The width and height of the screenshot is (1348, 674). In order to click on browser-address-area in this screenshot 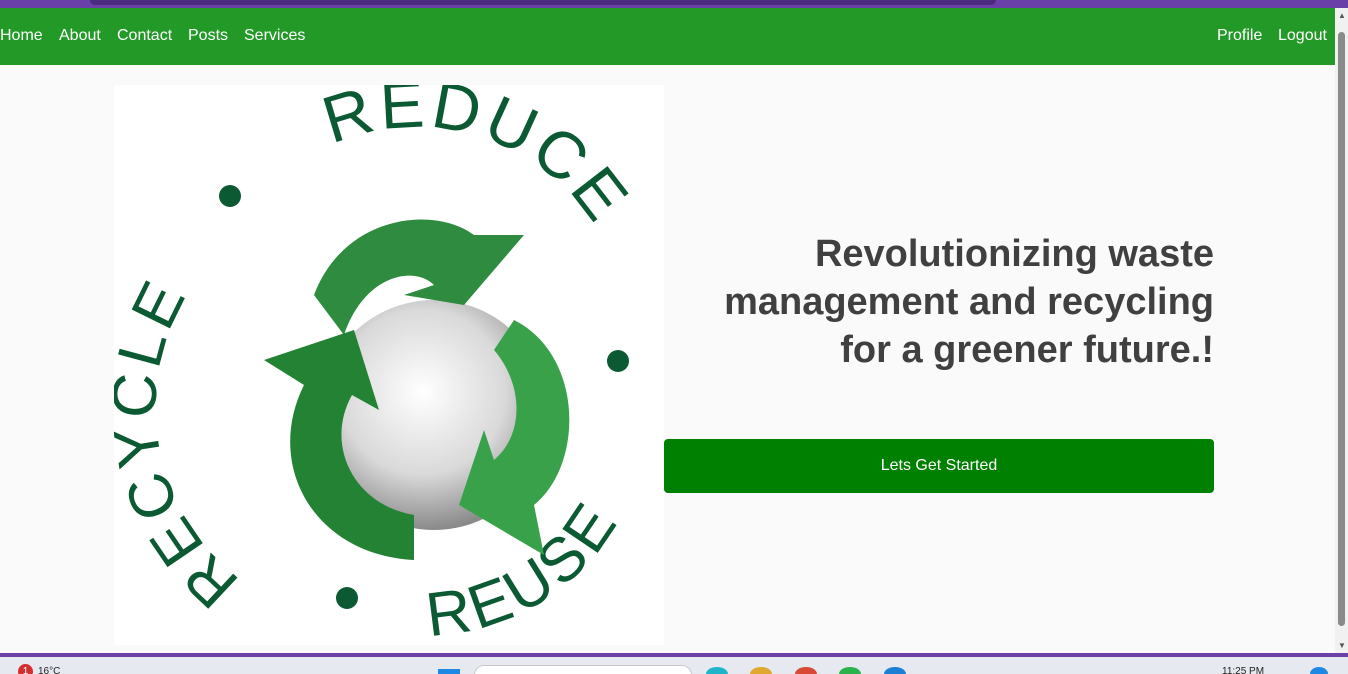, I will do `click(543, 2)`.